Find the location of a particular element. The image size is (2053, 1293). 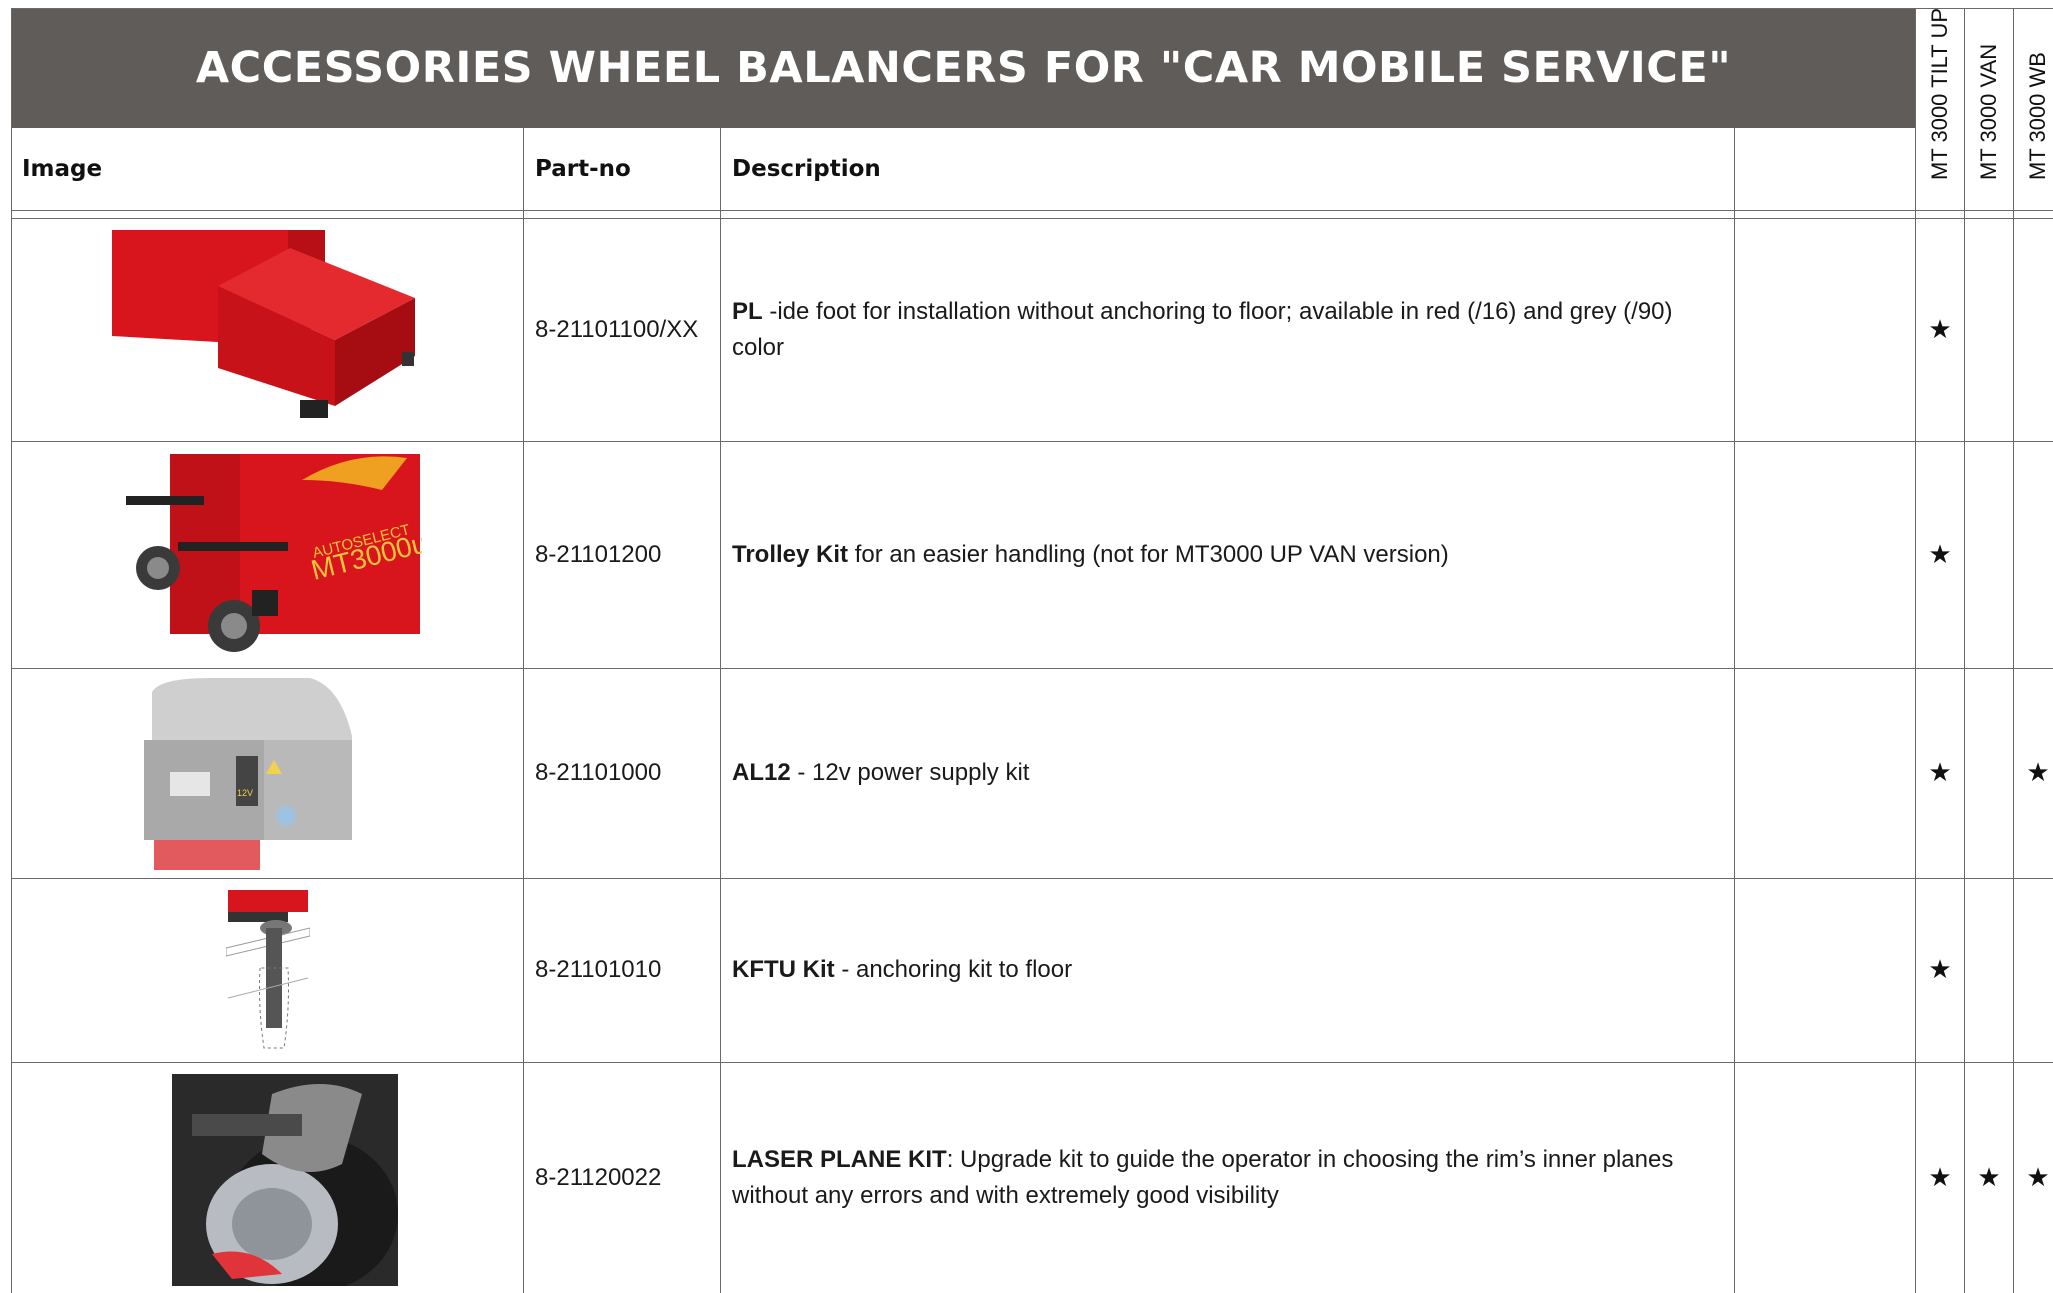

part-number: 8-21101200 is located at coordinates (598, 554).